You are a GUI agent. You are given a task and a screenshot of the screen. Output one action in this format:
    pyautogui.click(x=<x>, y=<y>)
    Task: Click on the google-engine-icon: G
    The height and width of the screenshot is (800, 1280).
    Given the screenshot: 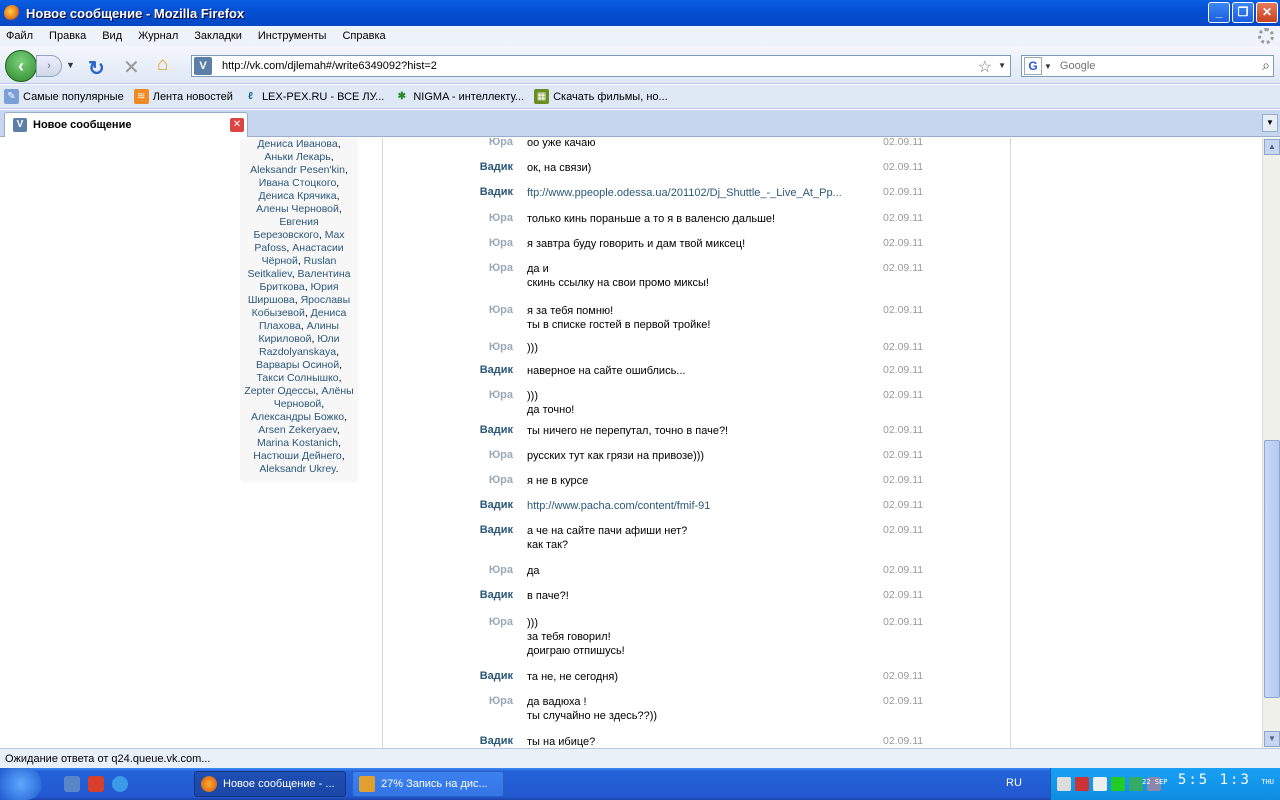 What is the action you would take?
    pyautogui.click(x=1033, y=66)
    